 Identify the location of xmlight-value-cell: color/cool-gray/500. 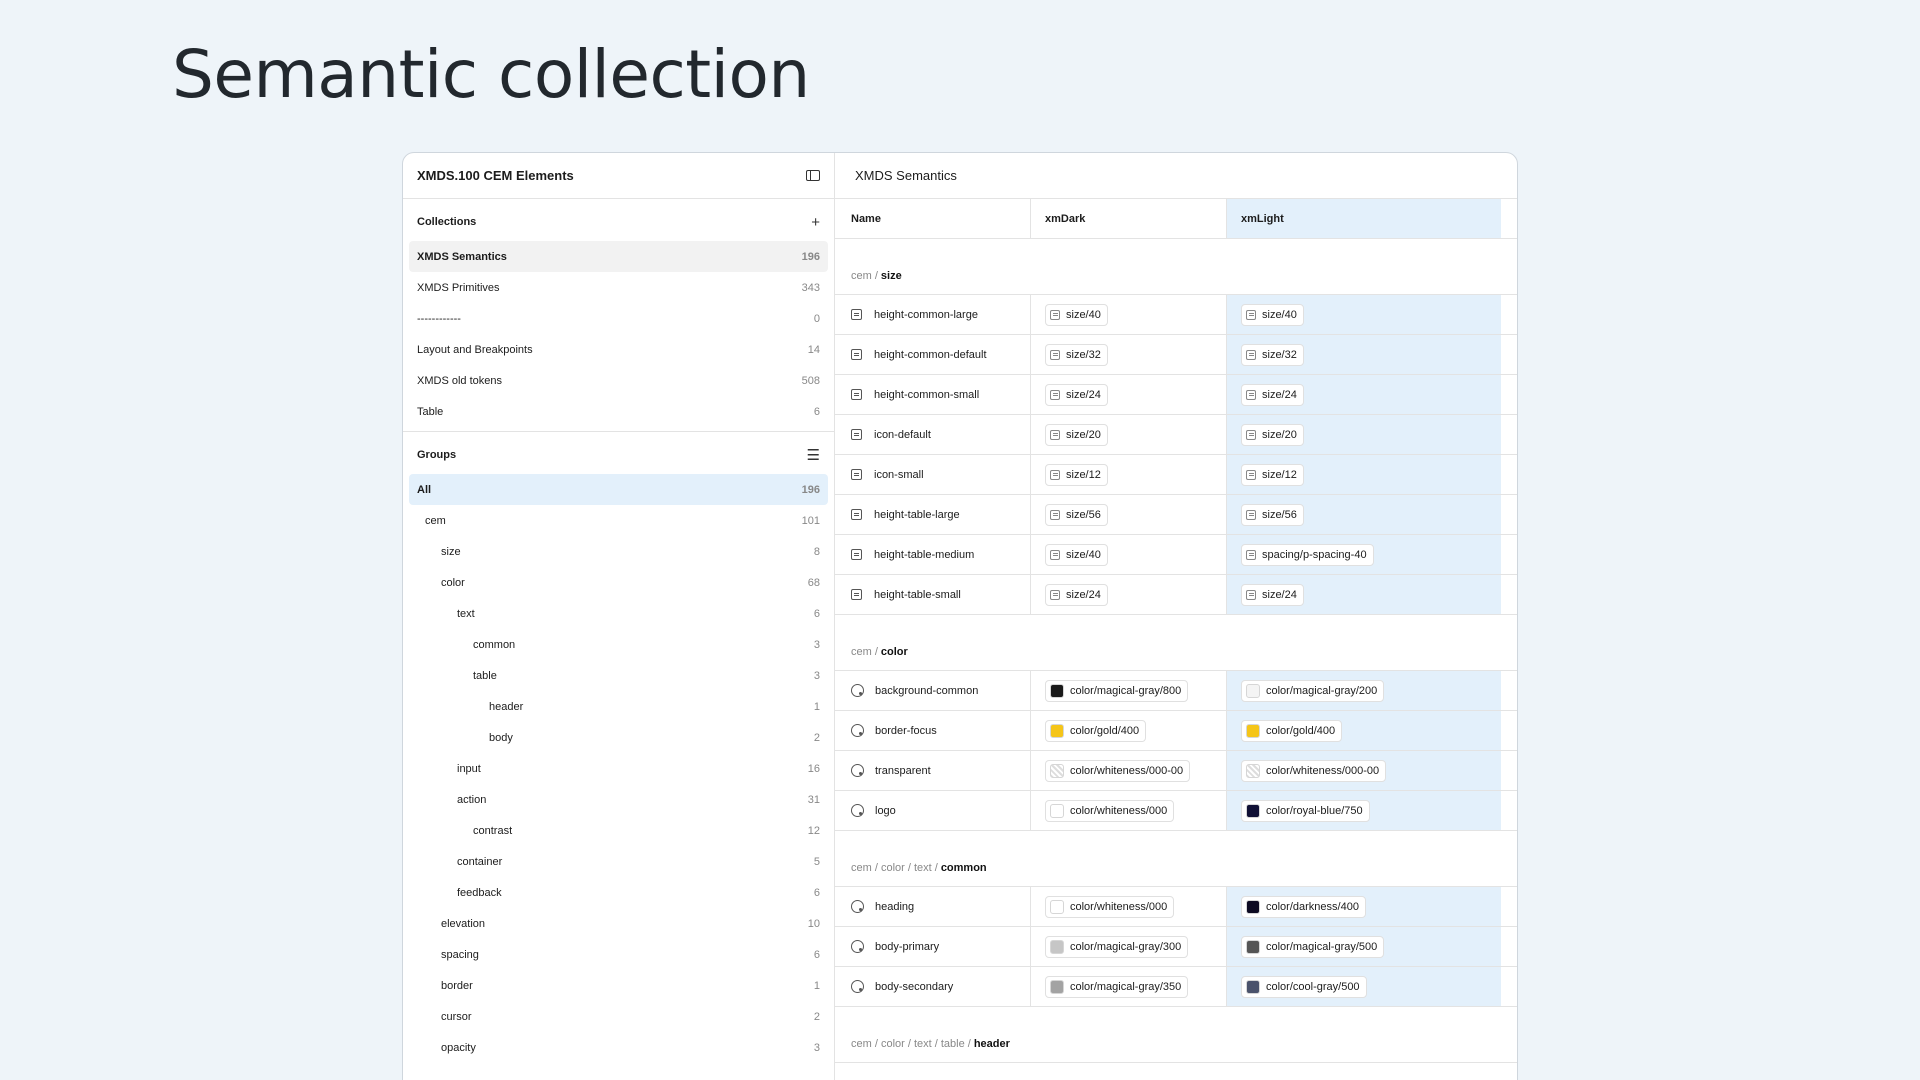
(1364, 986).